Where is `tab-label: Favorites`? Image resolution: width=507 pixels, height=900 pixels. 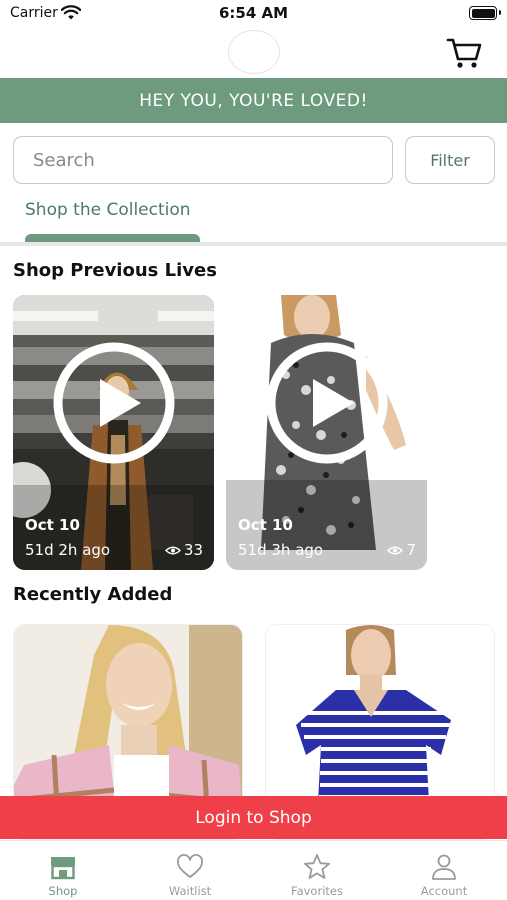 tab-label: Favorites is located at coordinates (317, 891).